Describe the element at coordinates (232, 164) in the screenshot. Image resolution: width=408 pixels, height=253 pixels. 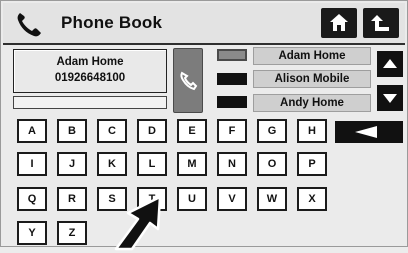
I see `key-n: N` at that location.